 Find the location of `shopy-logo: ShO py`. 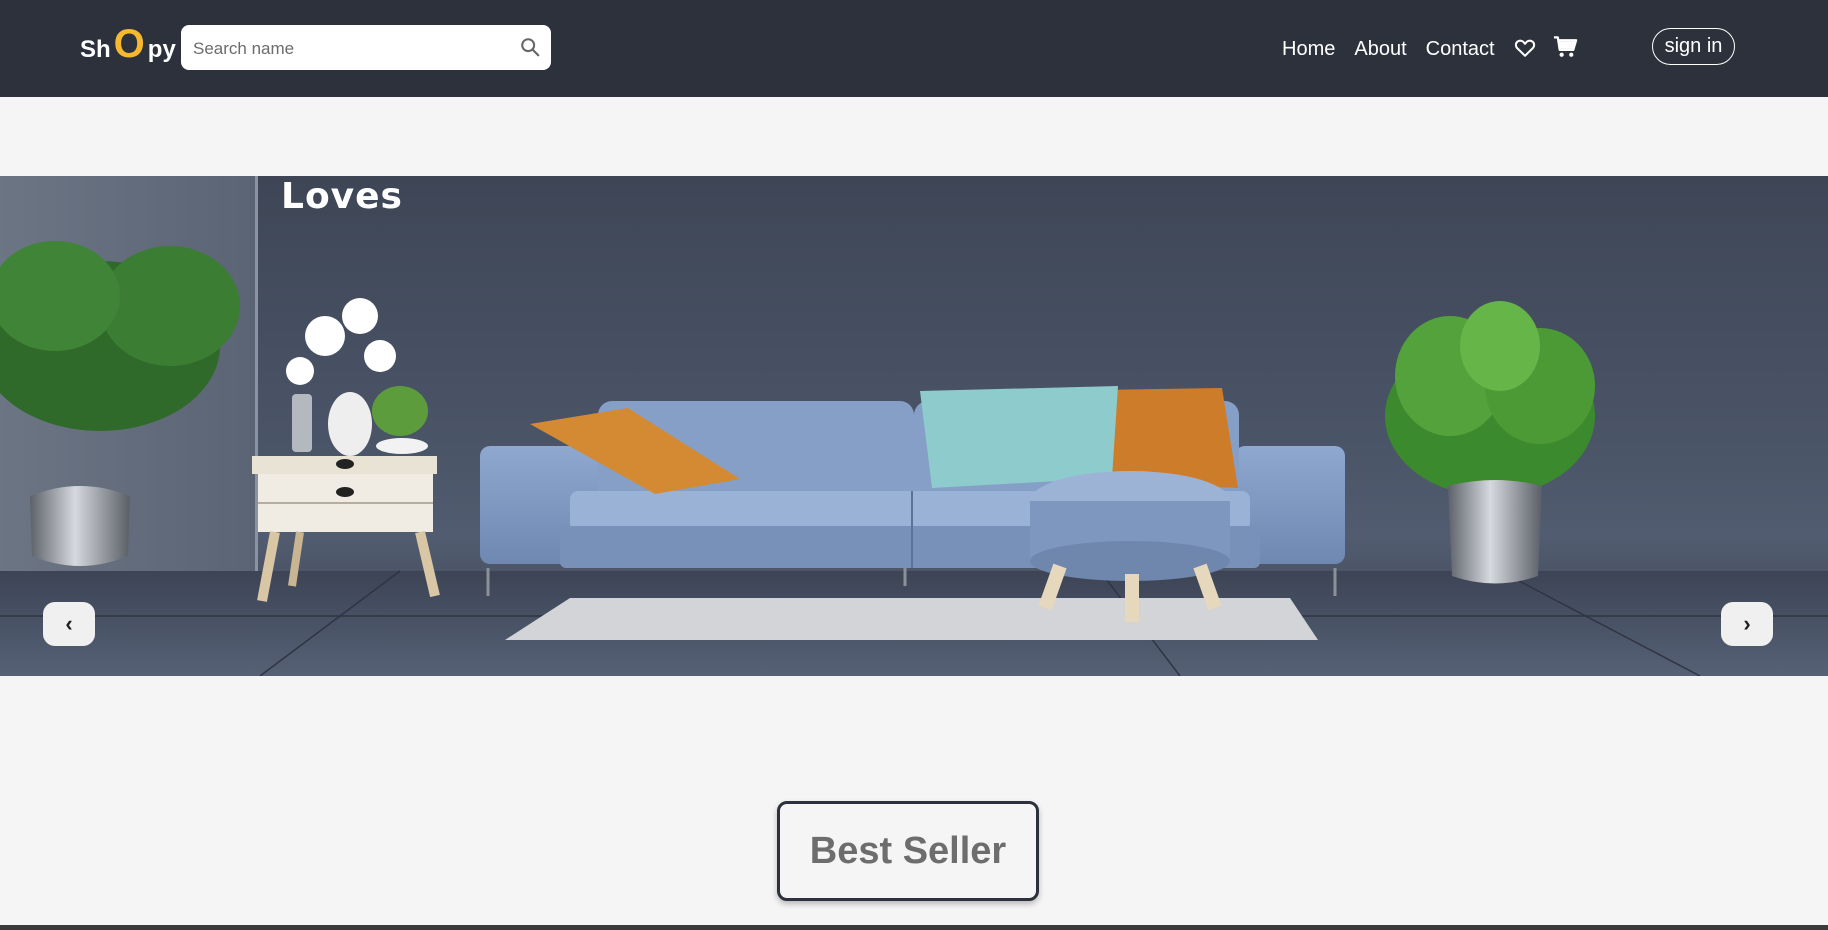

shopy-logo: ShO py is located at coordinates (128, 47).